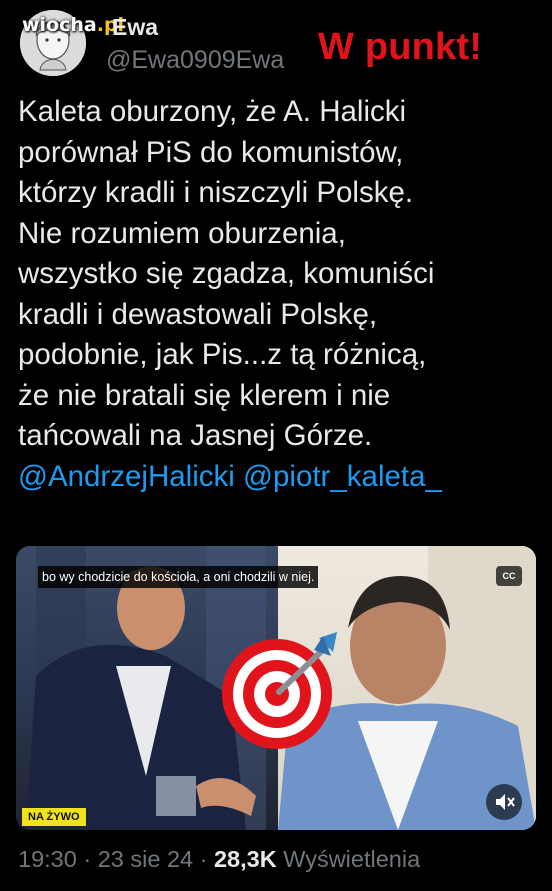  I want to click on speaker-muted-icon, so click(505, 802).